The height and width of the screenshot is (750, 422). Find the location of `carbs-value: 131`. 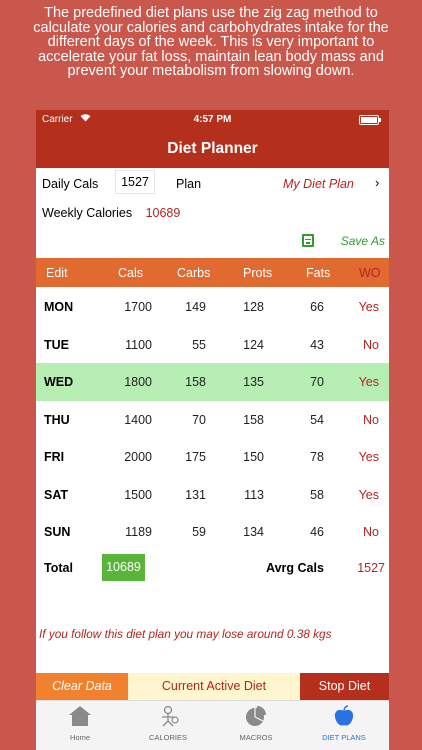

carbs-value: 131 is located at coordinates (195, 494).